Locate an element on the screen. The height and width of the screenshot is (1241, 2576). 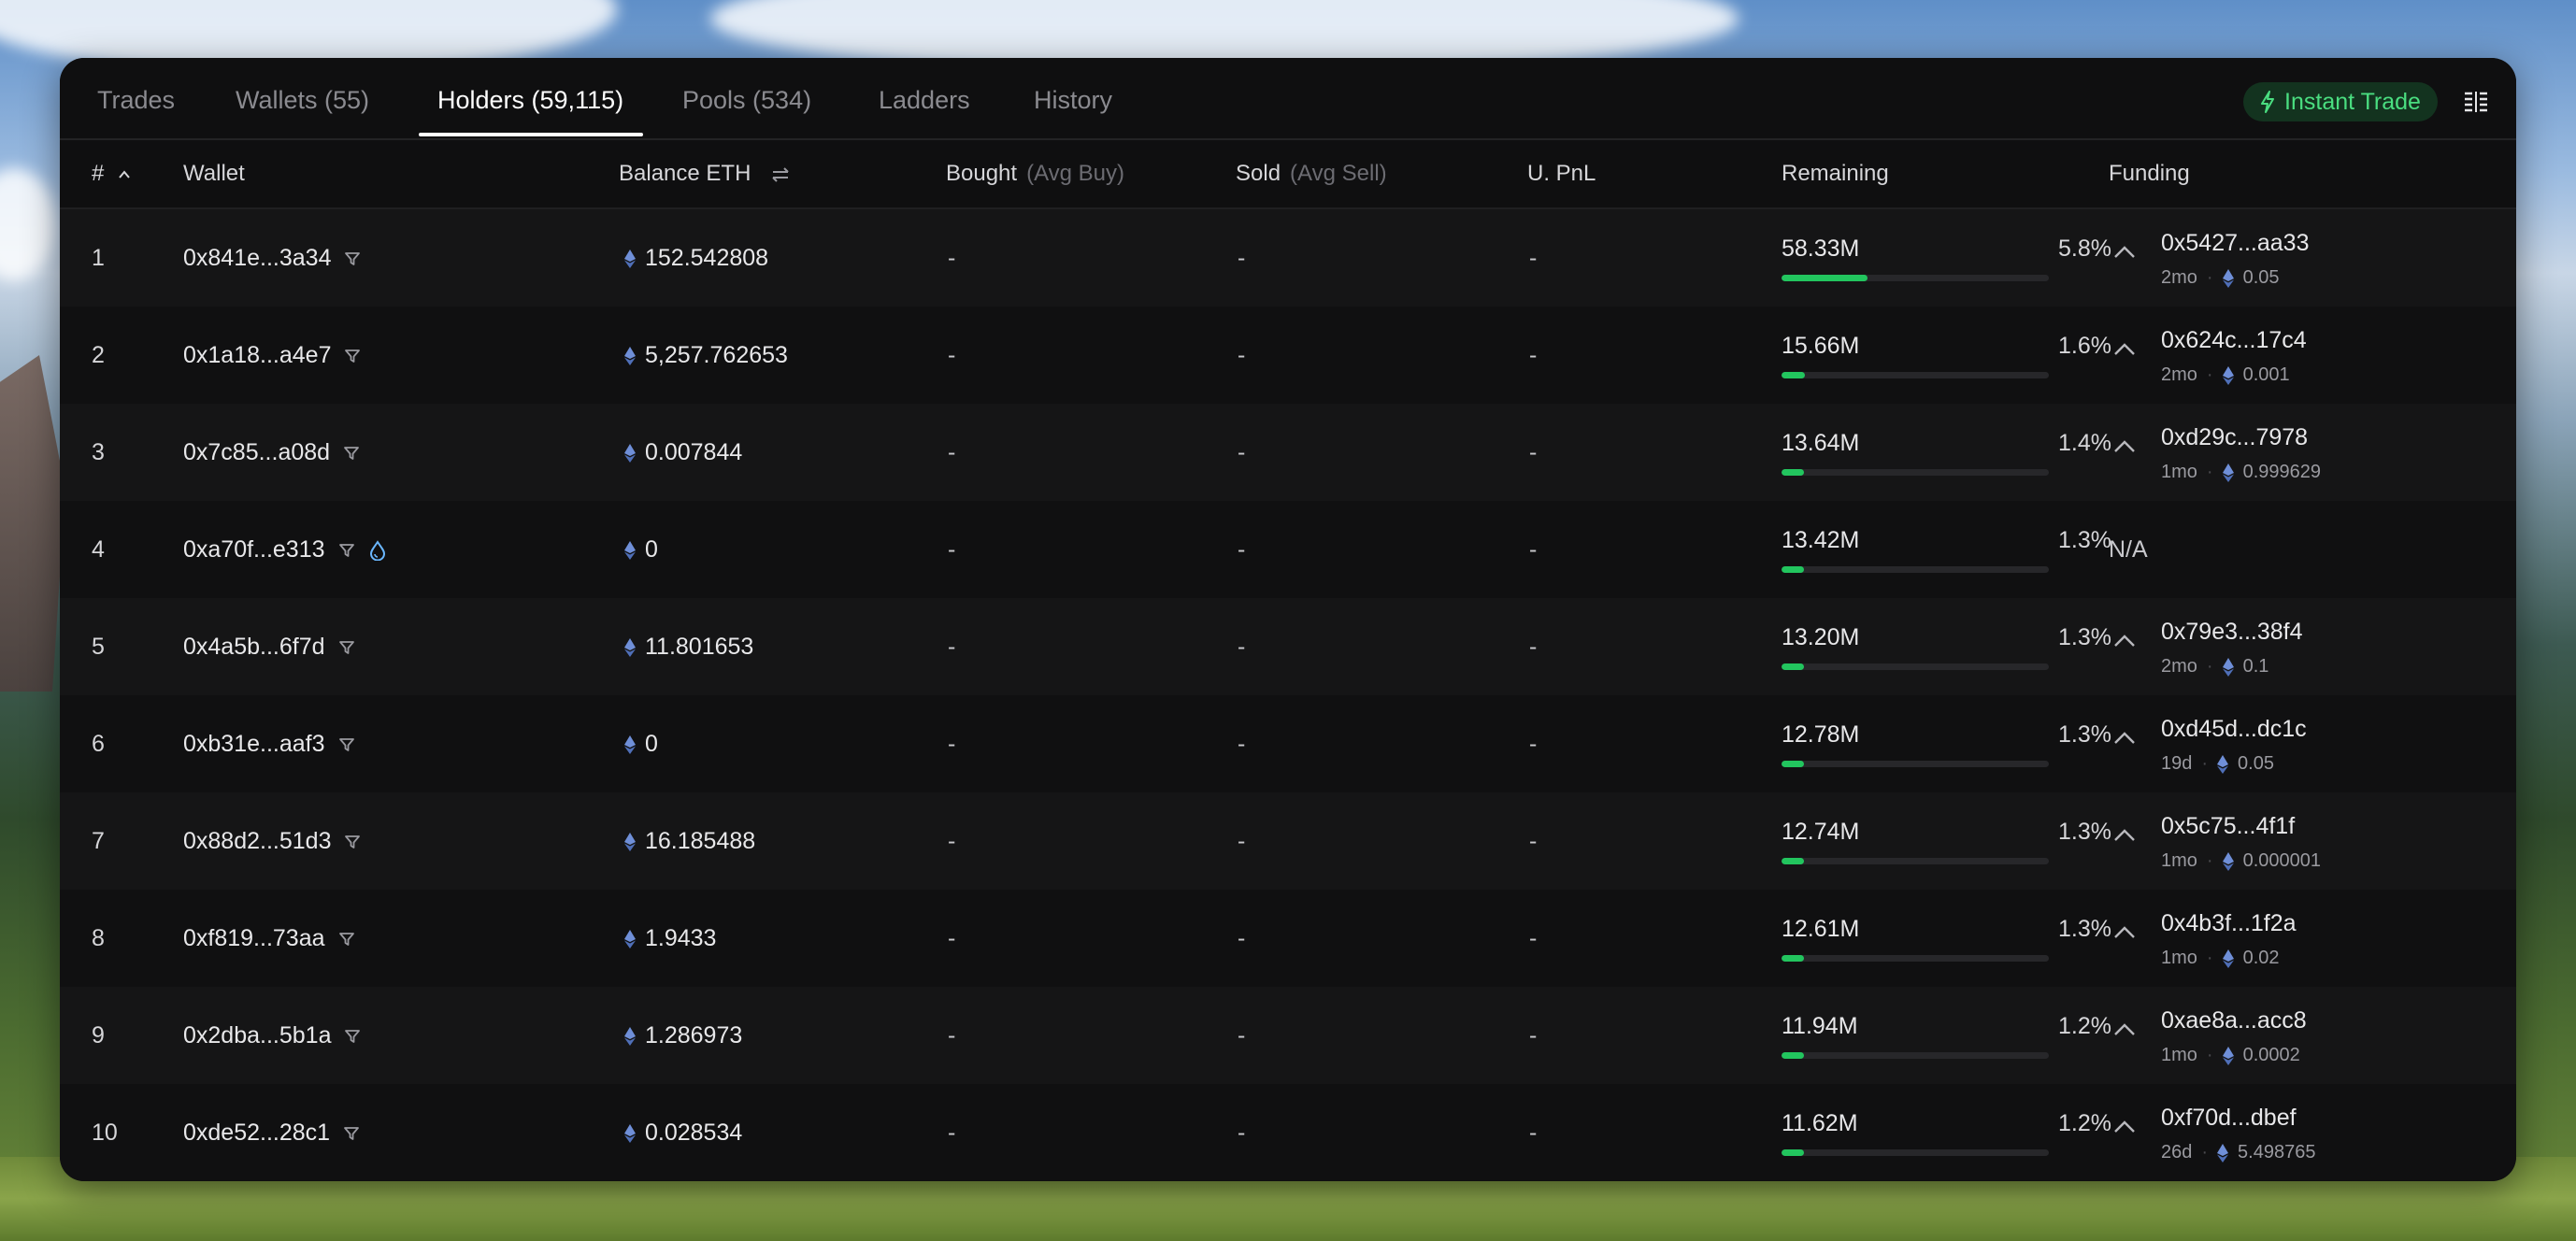
columns-toggle-icon is located at coordinates (2476, 102).